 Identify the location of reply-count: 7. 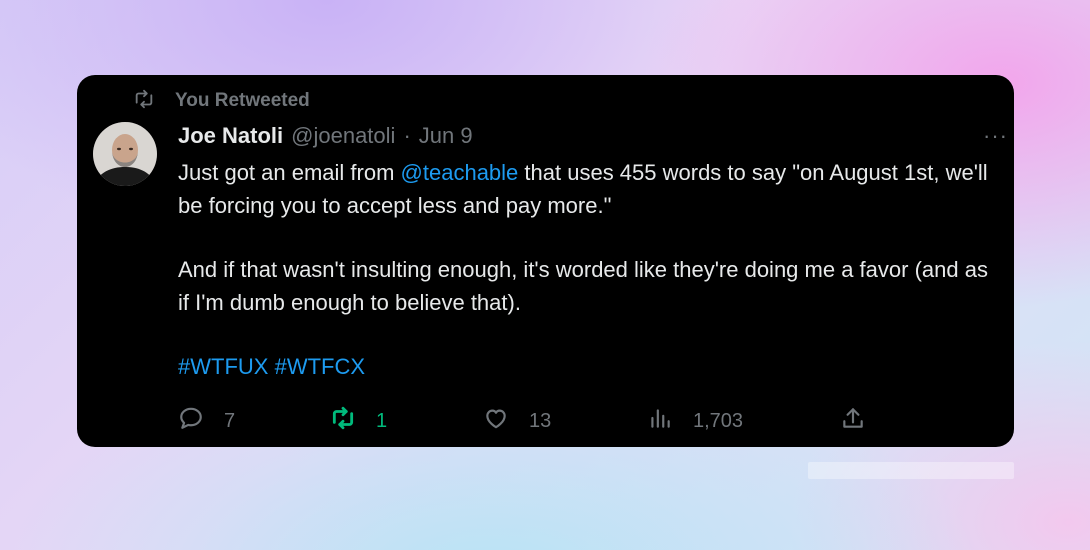
(230, 420).